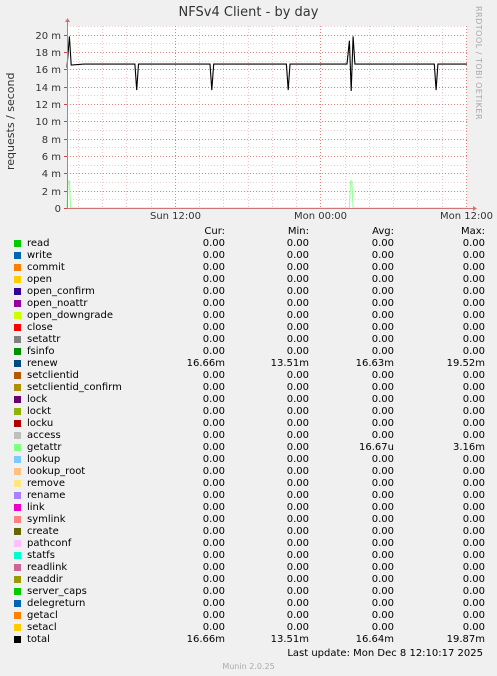  What do you see at coordinates (48, 53) in the screenshot?
I see `y-tick-label: 18 m` at bounding box center [48, 53].